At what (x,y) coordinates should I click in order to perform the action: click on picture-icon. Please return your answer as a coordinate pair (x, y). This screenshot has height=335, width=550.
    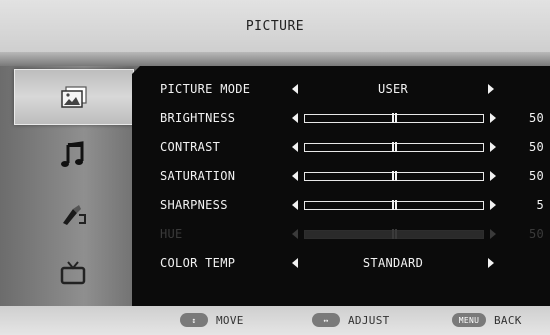
    Looking at the image, I should click on (74, 97).